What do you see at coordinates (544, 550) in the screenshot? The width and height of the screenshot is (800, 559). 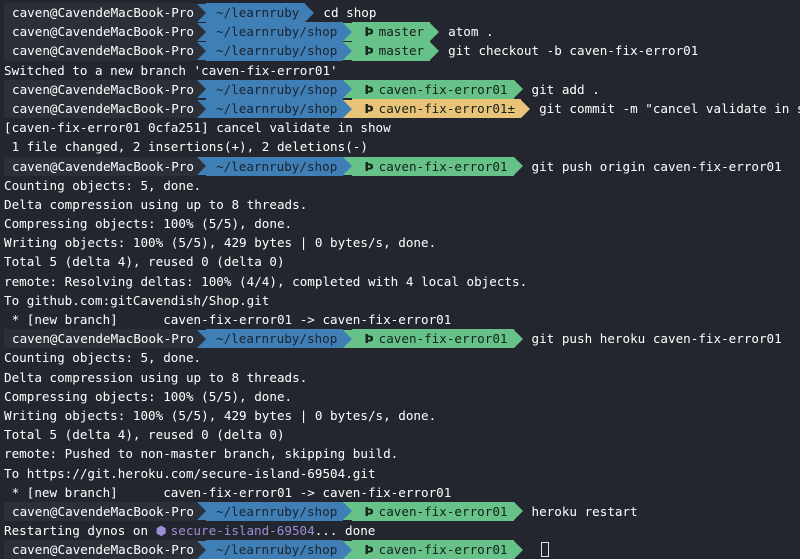 I see `terminal-cursor` at bounding box center [544, 550].